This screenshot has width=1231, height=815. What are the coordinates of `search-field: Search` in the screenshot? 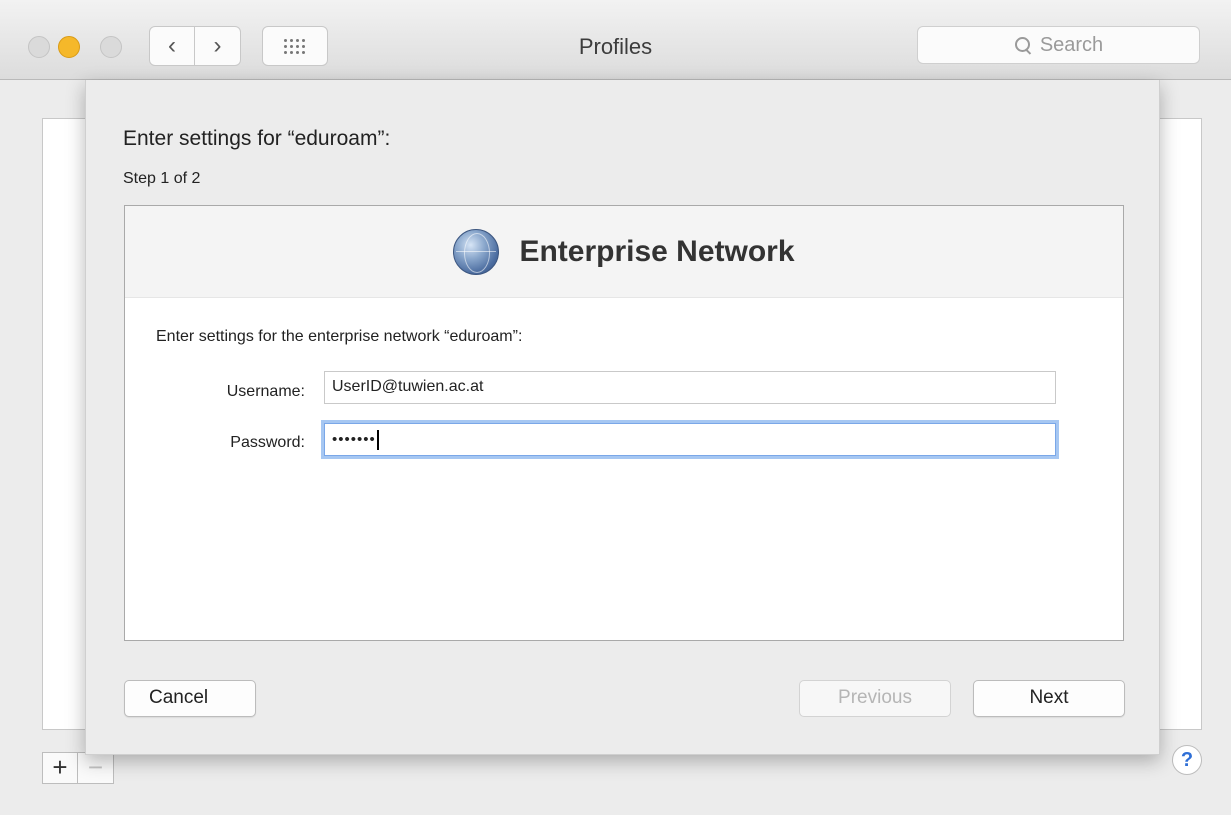 It's located at (1058, 45).